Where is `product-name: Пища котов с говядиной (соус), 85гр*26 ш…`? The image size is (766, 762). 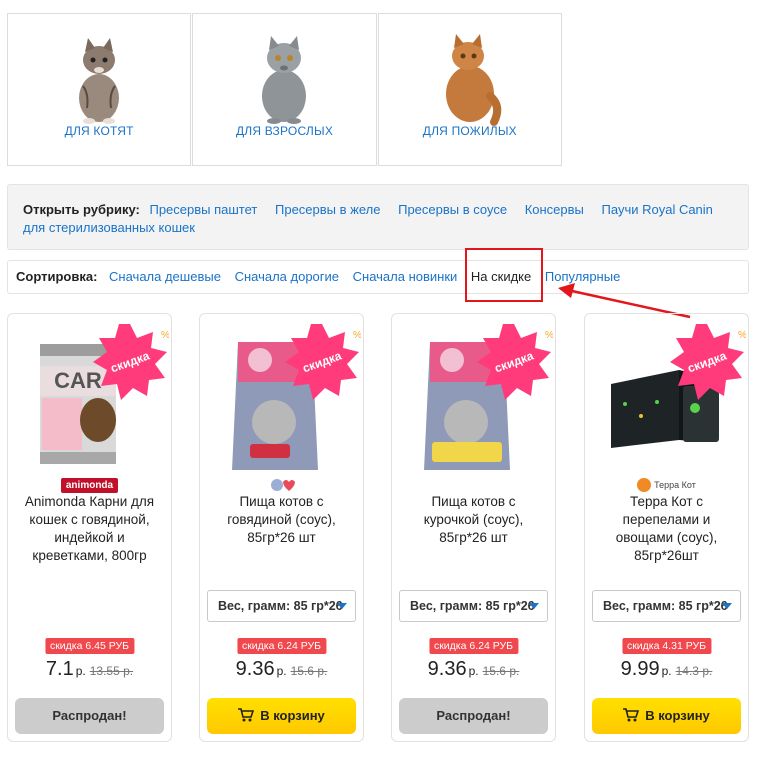 product-name: Пища котов с говядиной (соус), 85гр*26 ш… is located at coordinates (281, 520).